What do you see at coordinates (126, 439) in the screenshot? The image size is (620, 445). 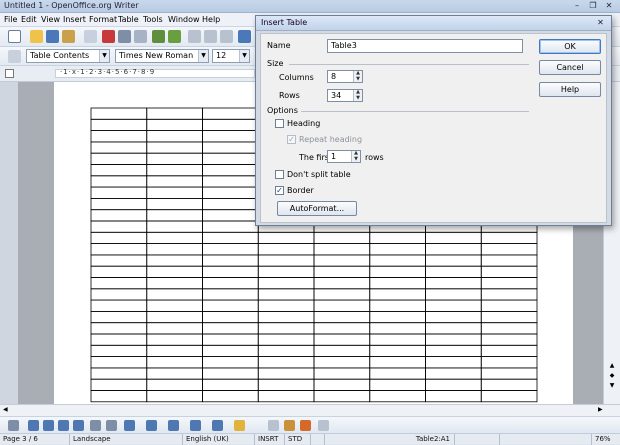 I see `status-page-style: Landscape` at bounding box center [126, 439].